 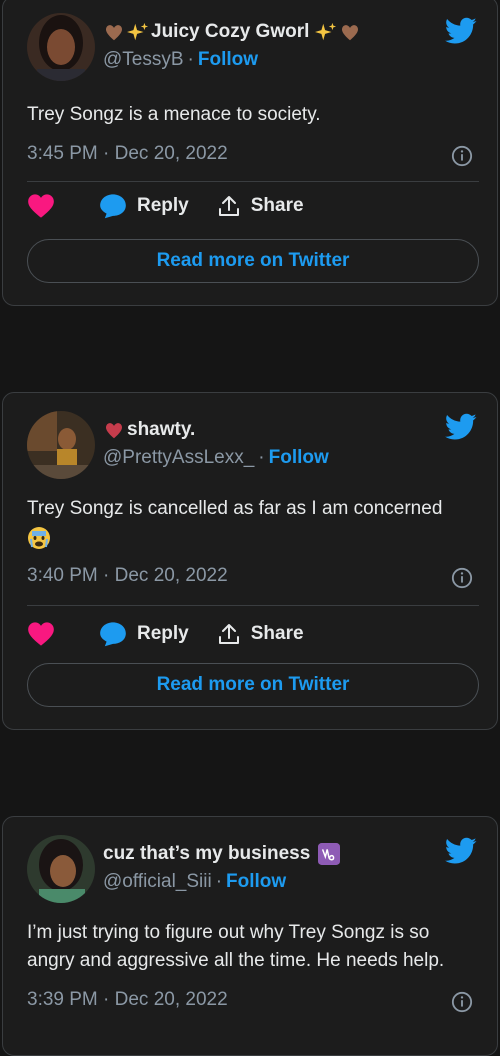 I want to click on display-name-row: shawty., so click(x=149, y=430).